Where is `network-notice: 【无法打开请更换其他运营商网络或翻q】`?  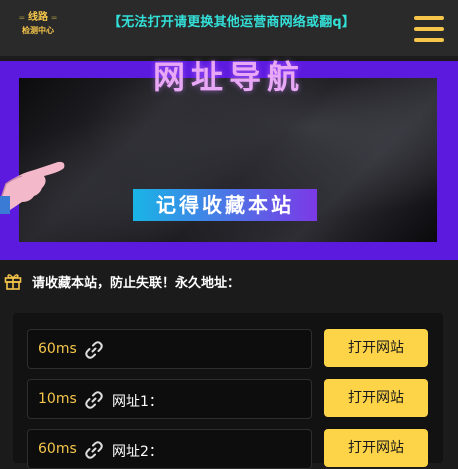 network-notice: 【无法打开请更换其他运营商网络或翻q】 is located at coordinates (232, 22).